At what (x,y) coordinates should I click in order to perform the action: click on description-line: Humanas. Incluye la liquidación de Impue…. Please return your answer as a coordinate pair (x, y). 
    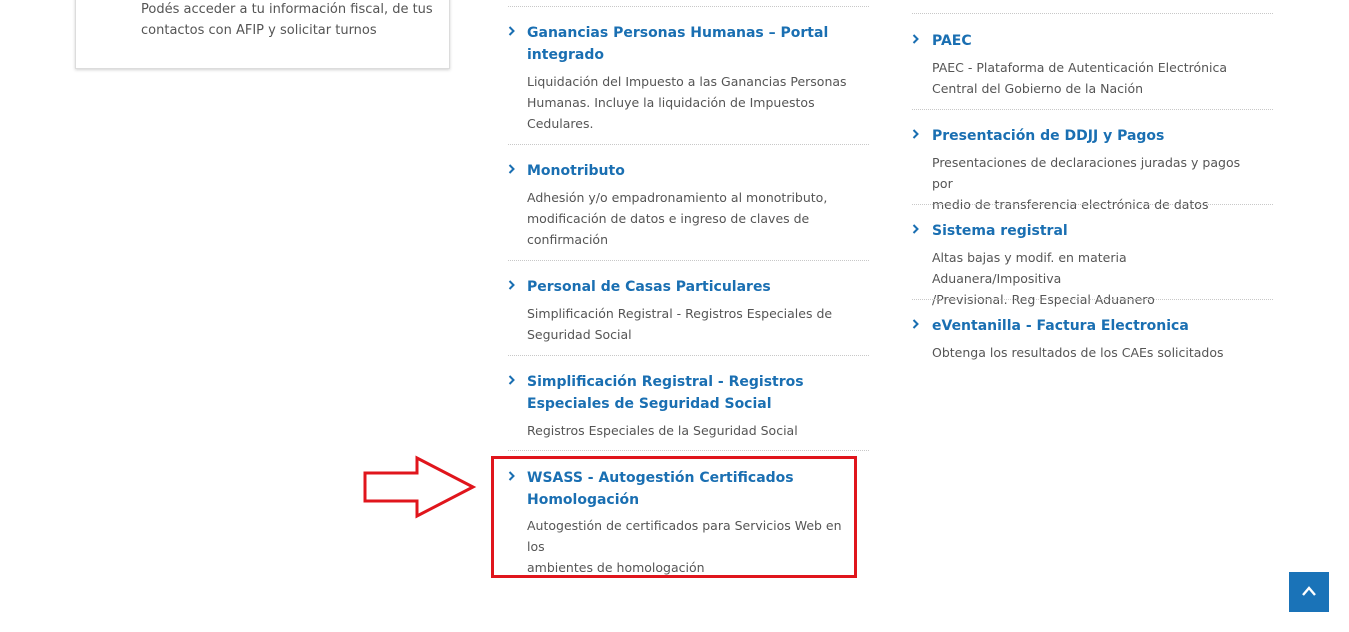
    Looking at the image, I should click on (671, 102).